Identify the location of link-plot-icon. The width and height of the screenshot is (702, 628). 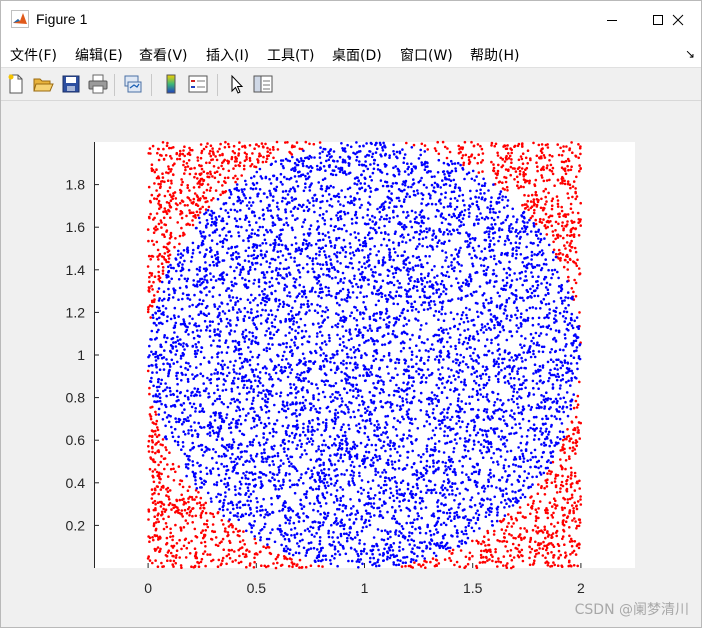
(133, 84).